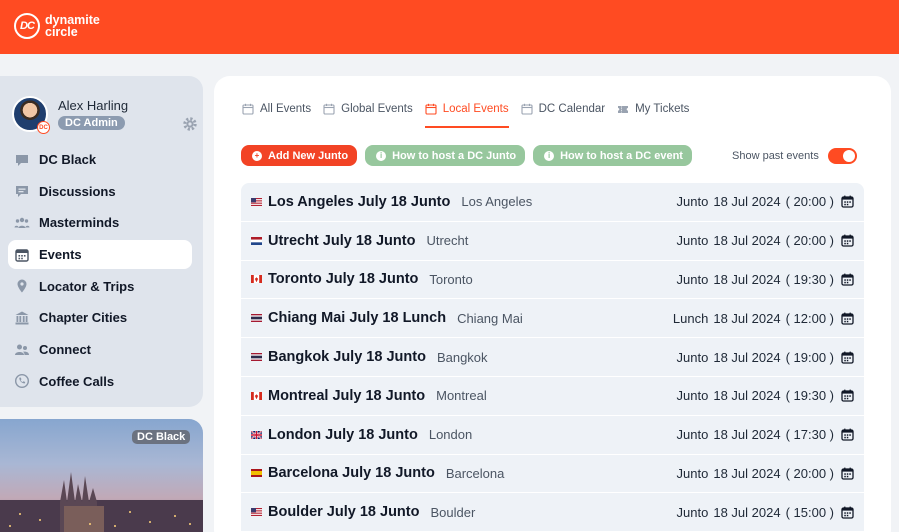 This screenshot has height=532, width=899. I want to click on sidebar-item-connect: Connect, so click(100, 349).